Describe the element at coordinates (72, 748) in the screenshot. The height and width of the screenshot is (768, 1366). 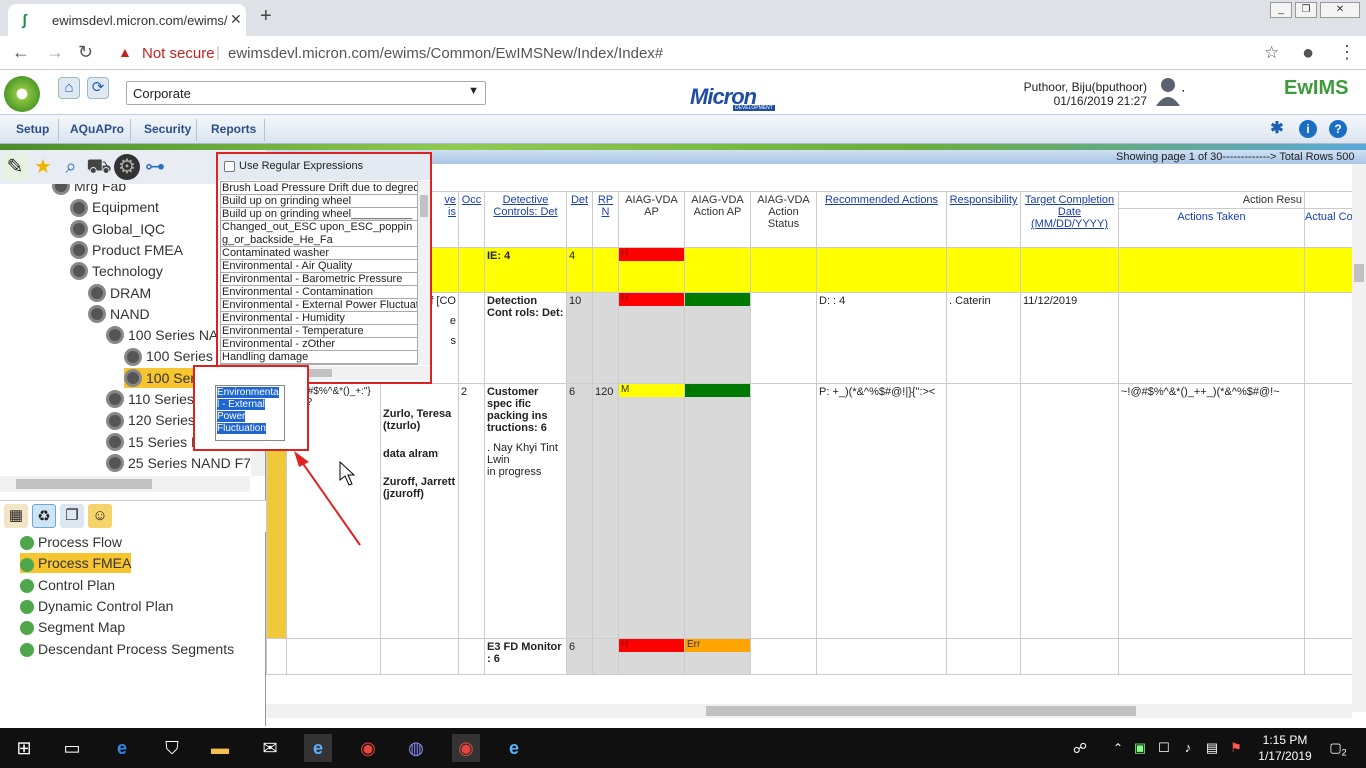
I see `task-view-icon: ▭` at that location.